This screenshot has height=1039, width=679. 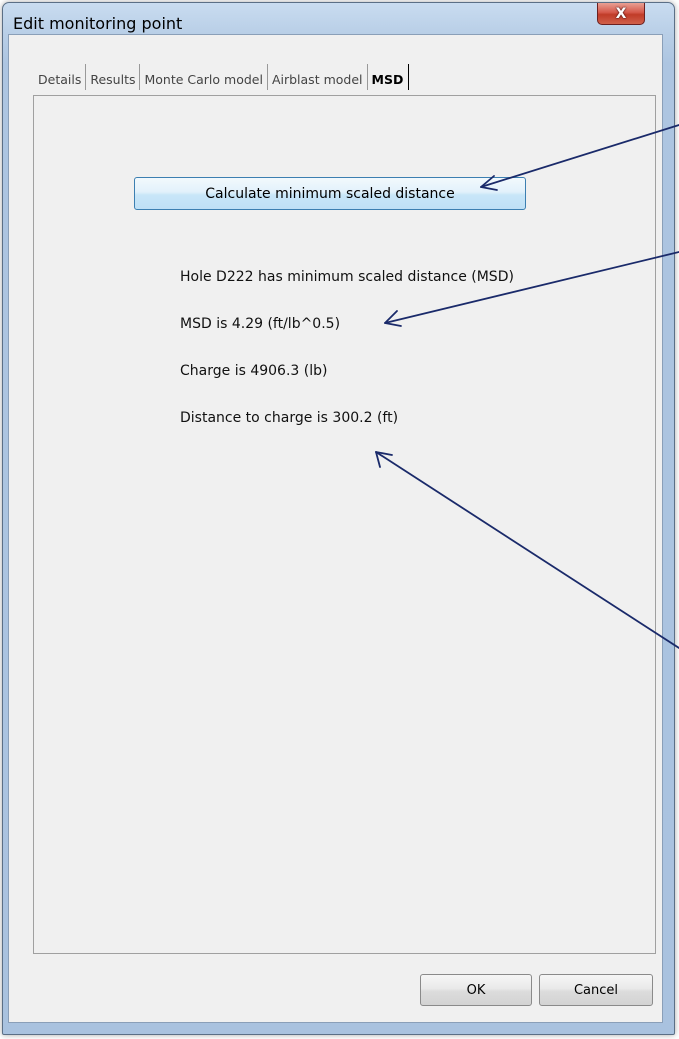 I want to click on tab-airblast-model: Airblast model, so click(x=318, y=77).